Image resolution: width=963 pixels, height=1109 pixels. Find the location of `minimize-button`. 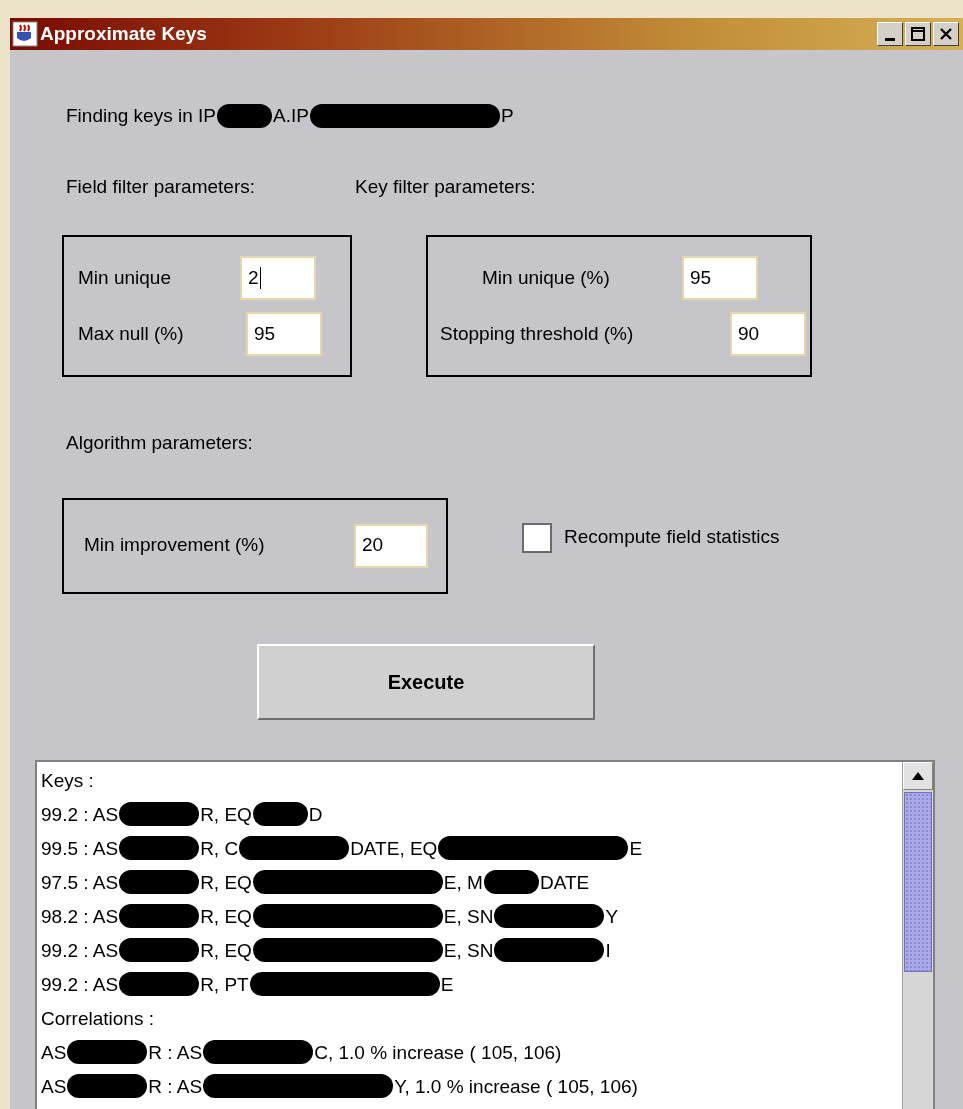

minimize-button is located at coordinates (890, 34).